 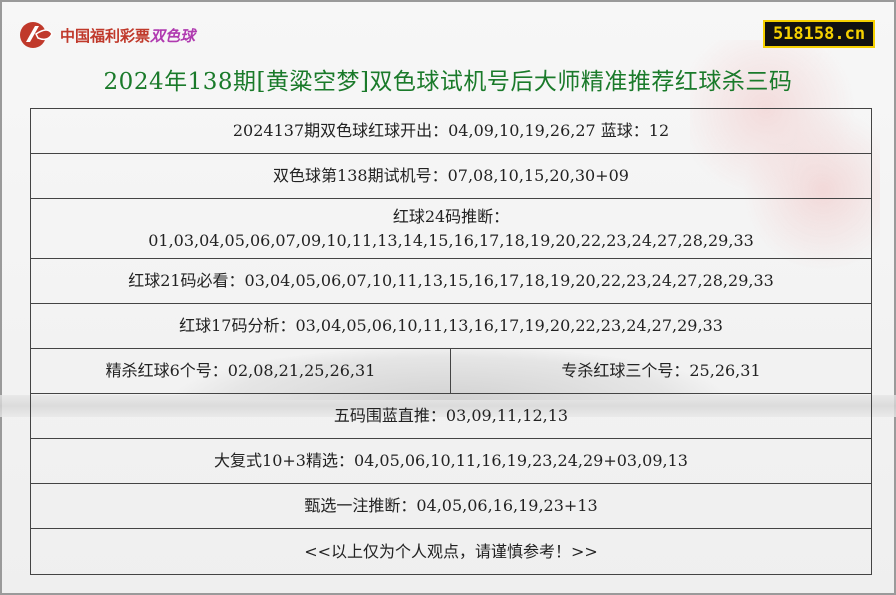 I want to click on page-title: 2024年138期[黄粱空梦]双色球试机号后大师精准推荐红球杀三码, so click(x=448, y=82).